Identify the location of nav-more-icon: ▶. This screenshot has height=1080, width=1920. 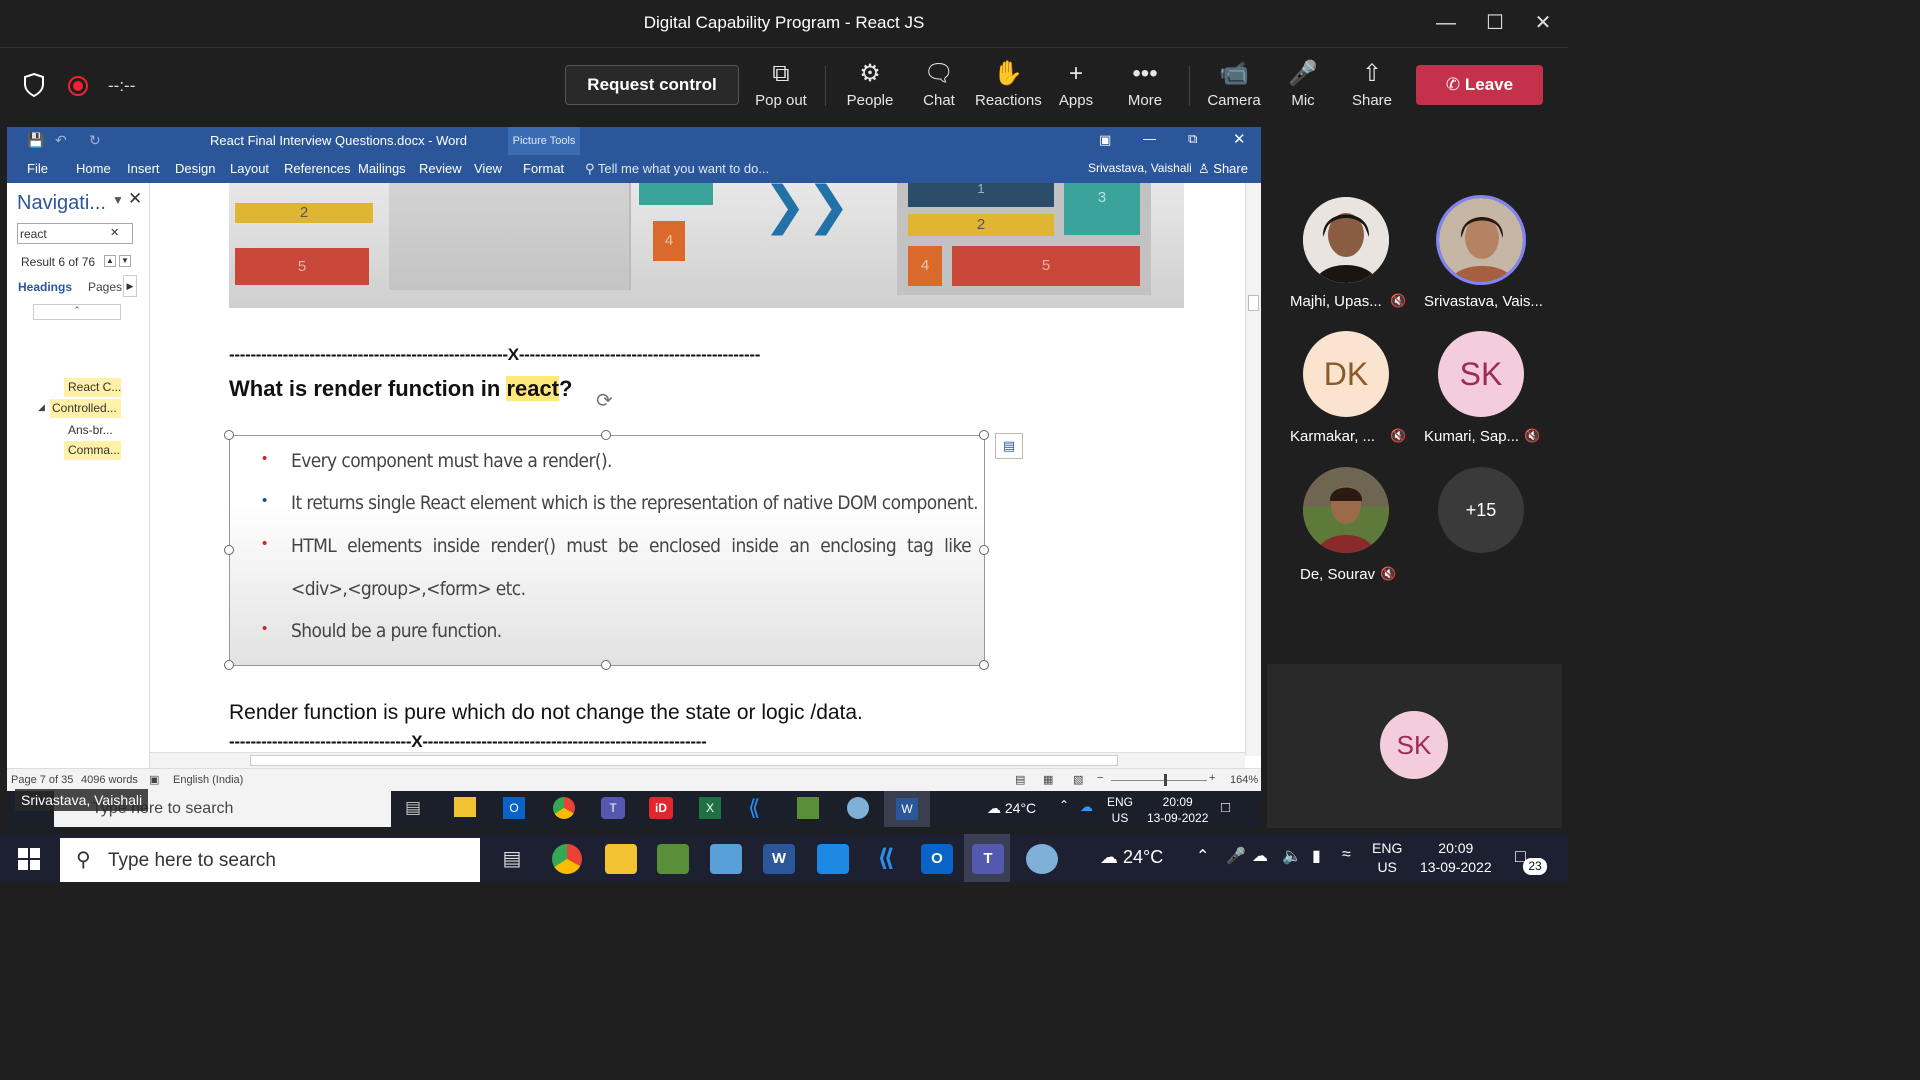
(130, 286).